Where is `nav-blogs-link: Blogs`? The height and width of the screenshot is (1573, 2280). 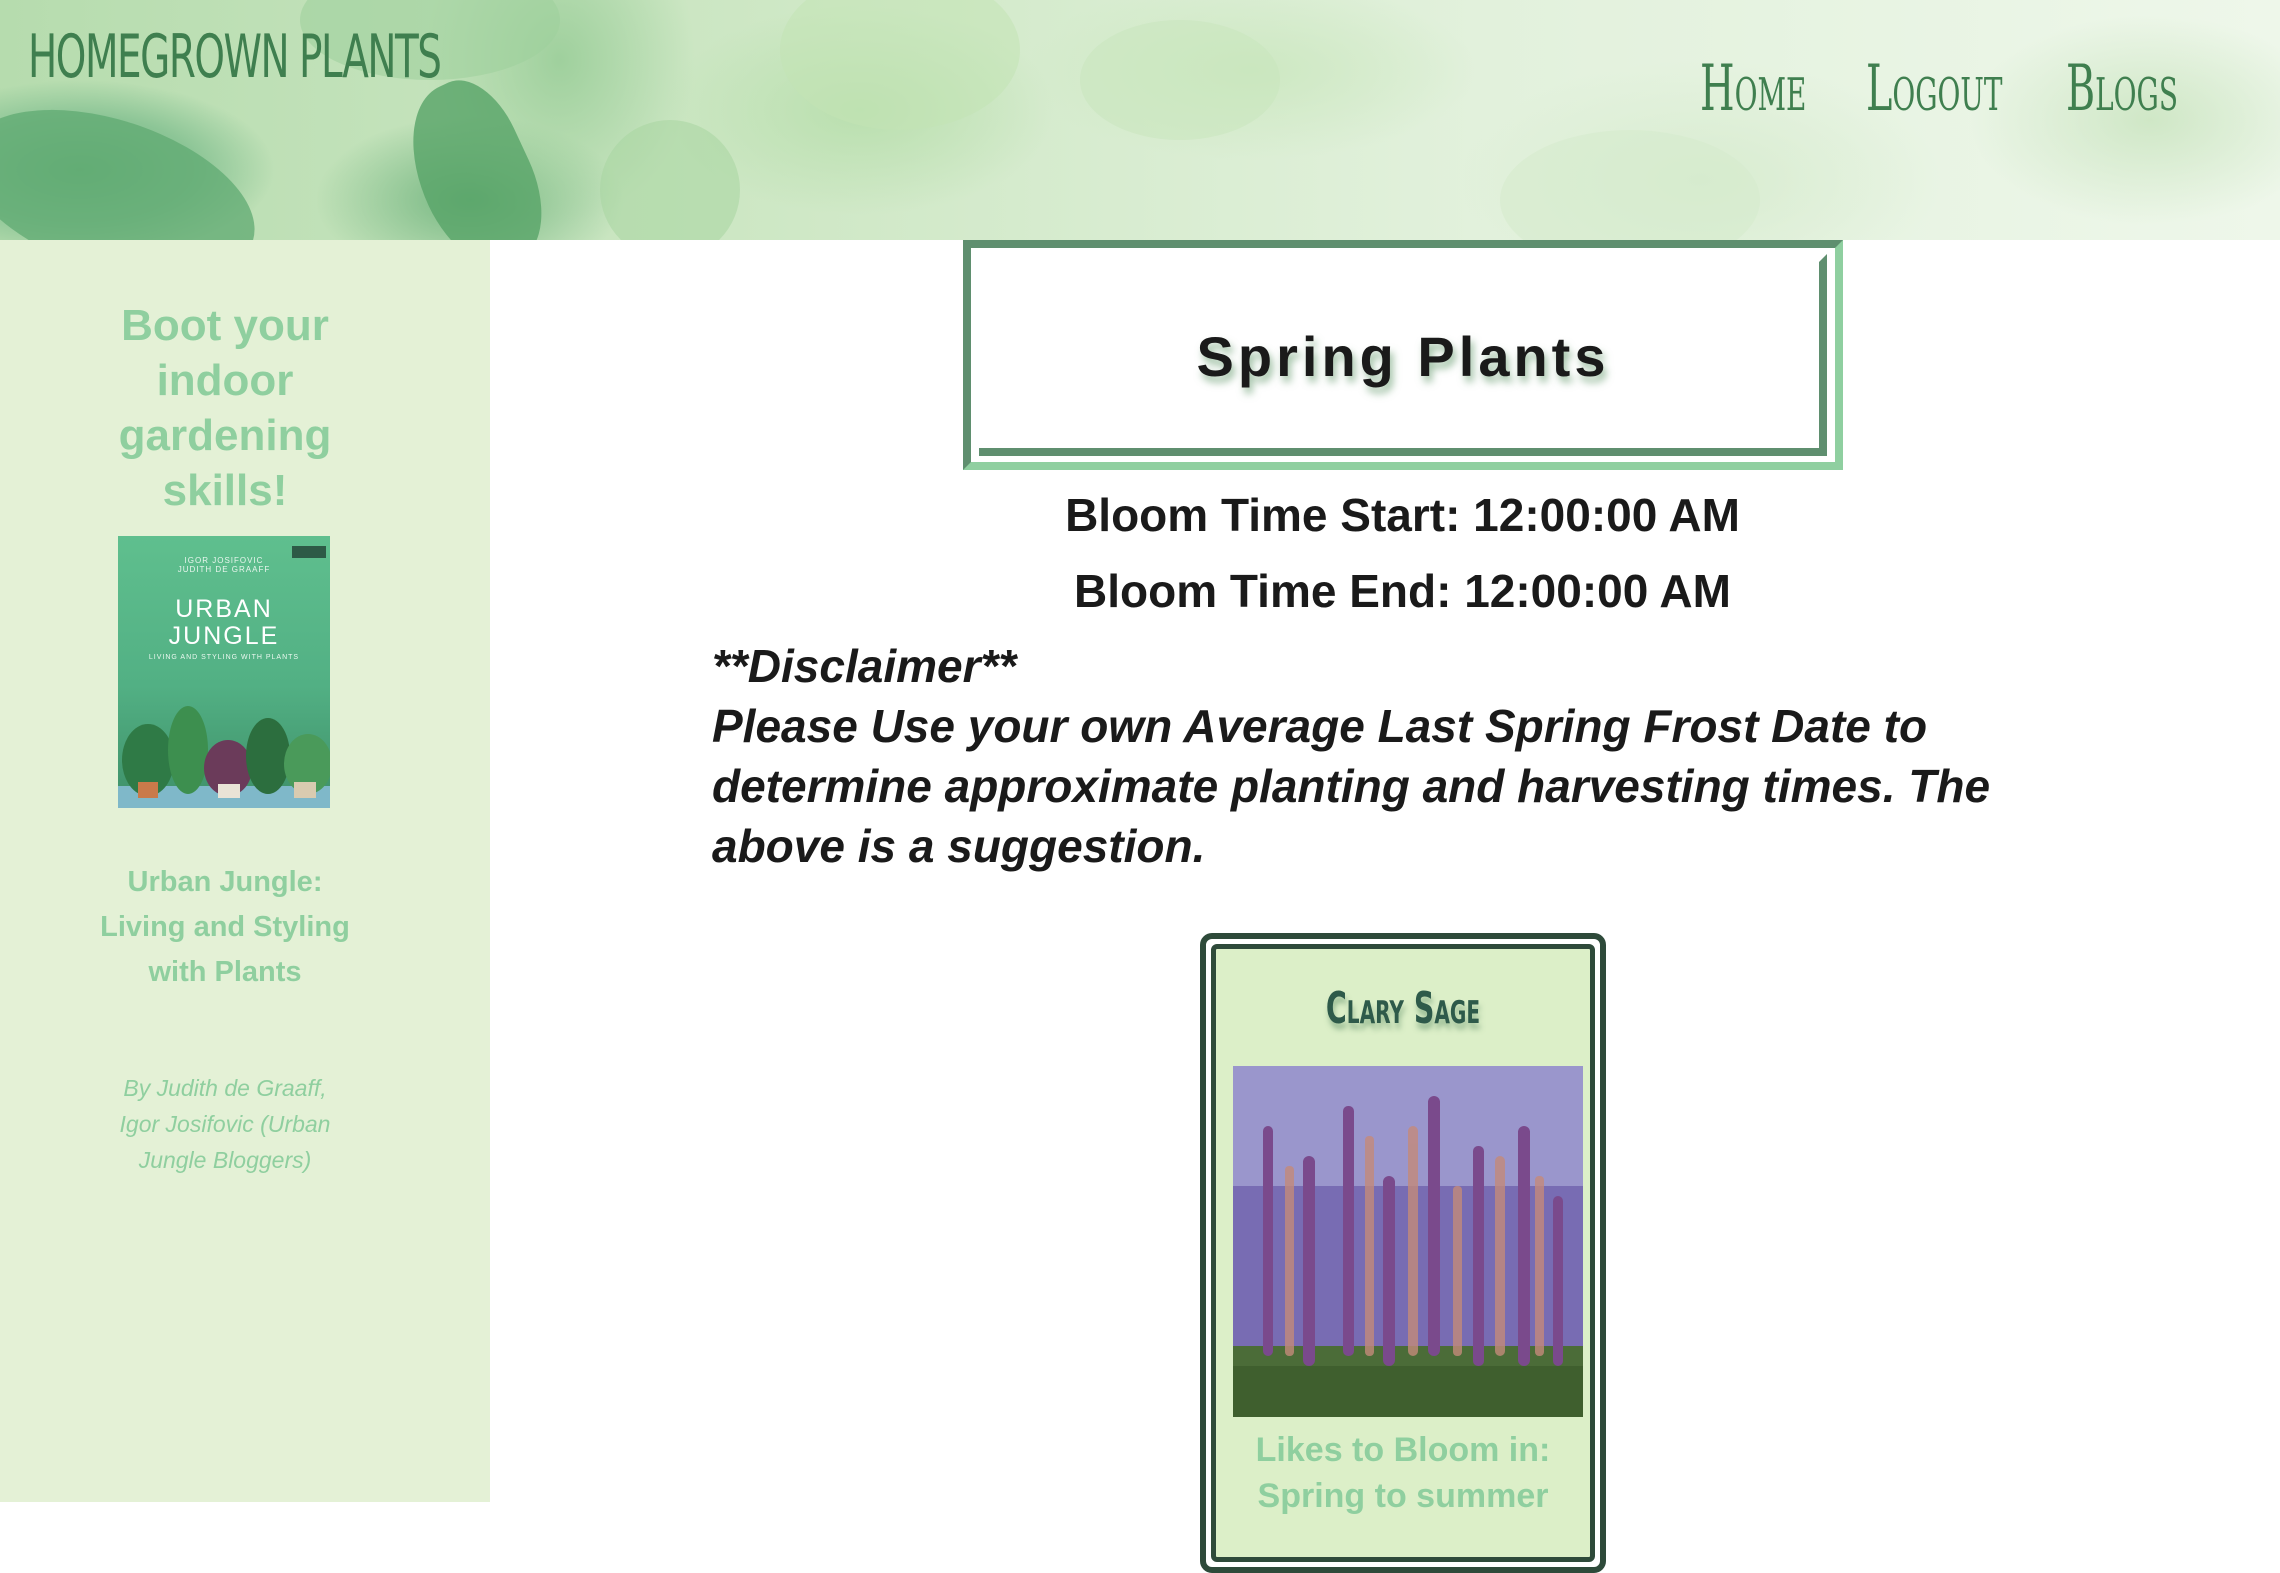
nav-blogs-link: Blogs is located at coordinates (2122, 89).